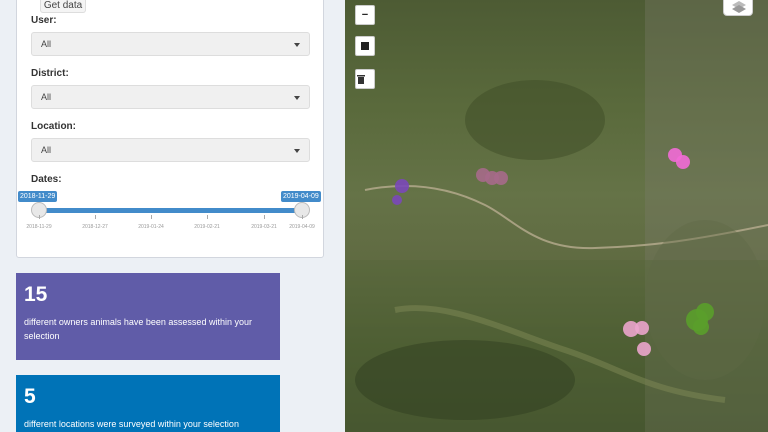 The height and width of the screenshot is (432, 768). I want to click on layers-button, so click(738, 8).